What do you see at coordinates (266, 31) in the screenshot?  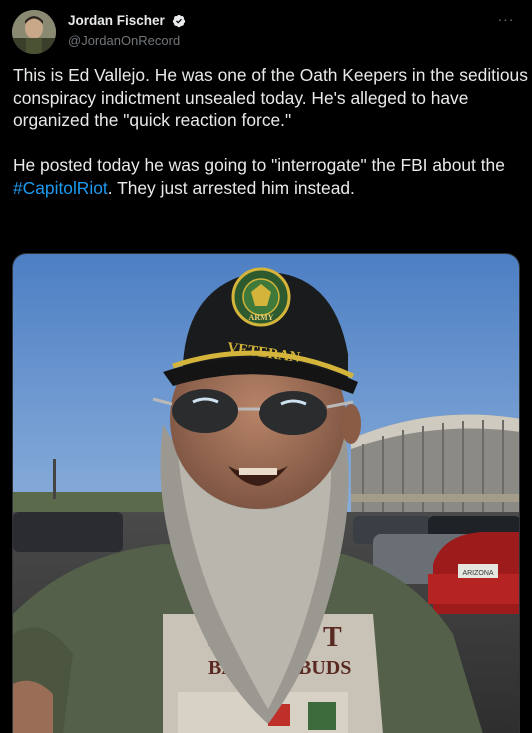 I see `tweet-header: Jordan Fischer @JordanOnRecord ···` at bounding box center [266, 31].